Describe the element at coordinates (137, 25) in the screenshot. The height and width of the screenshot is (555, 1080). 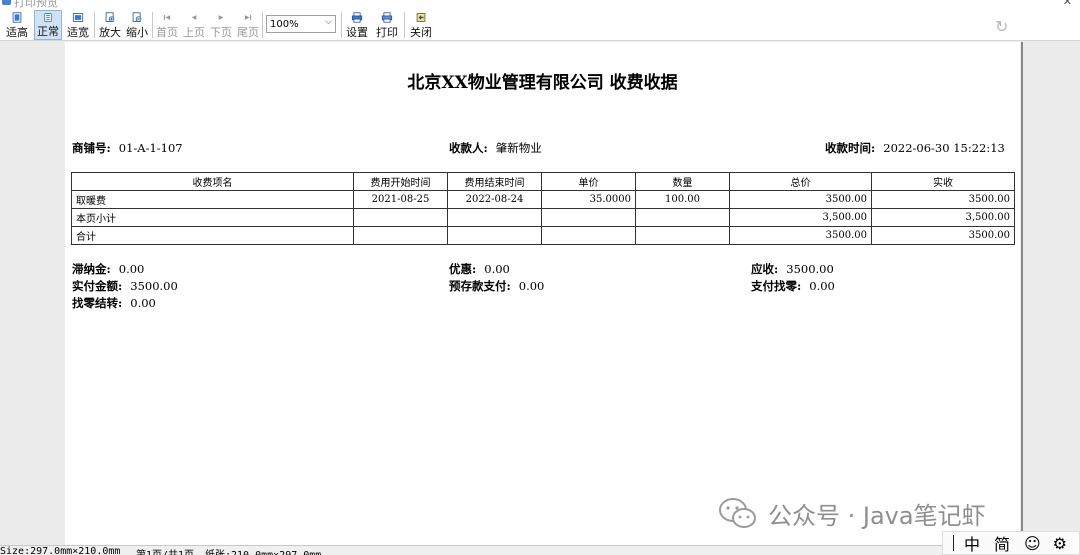
I see `zoom-out-button: 缩小` at that location.